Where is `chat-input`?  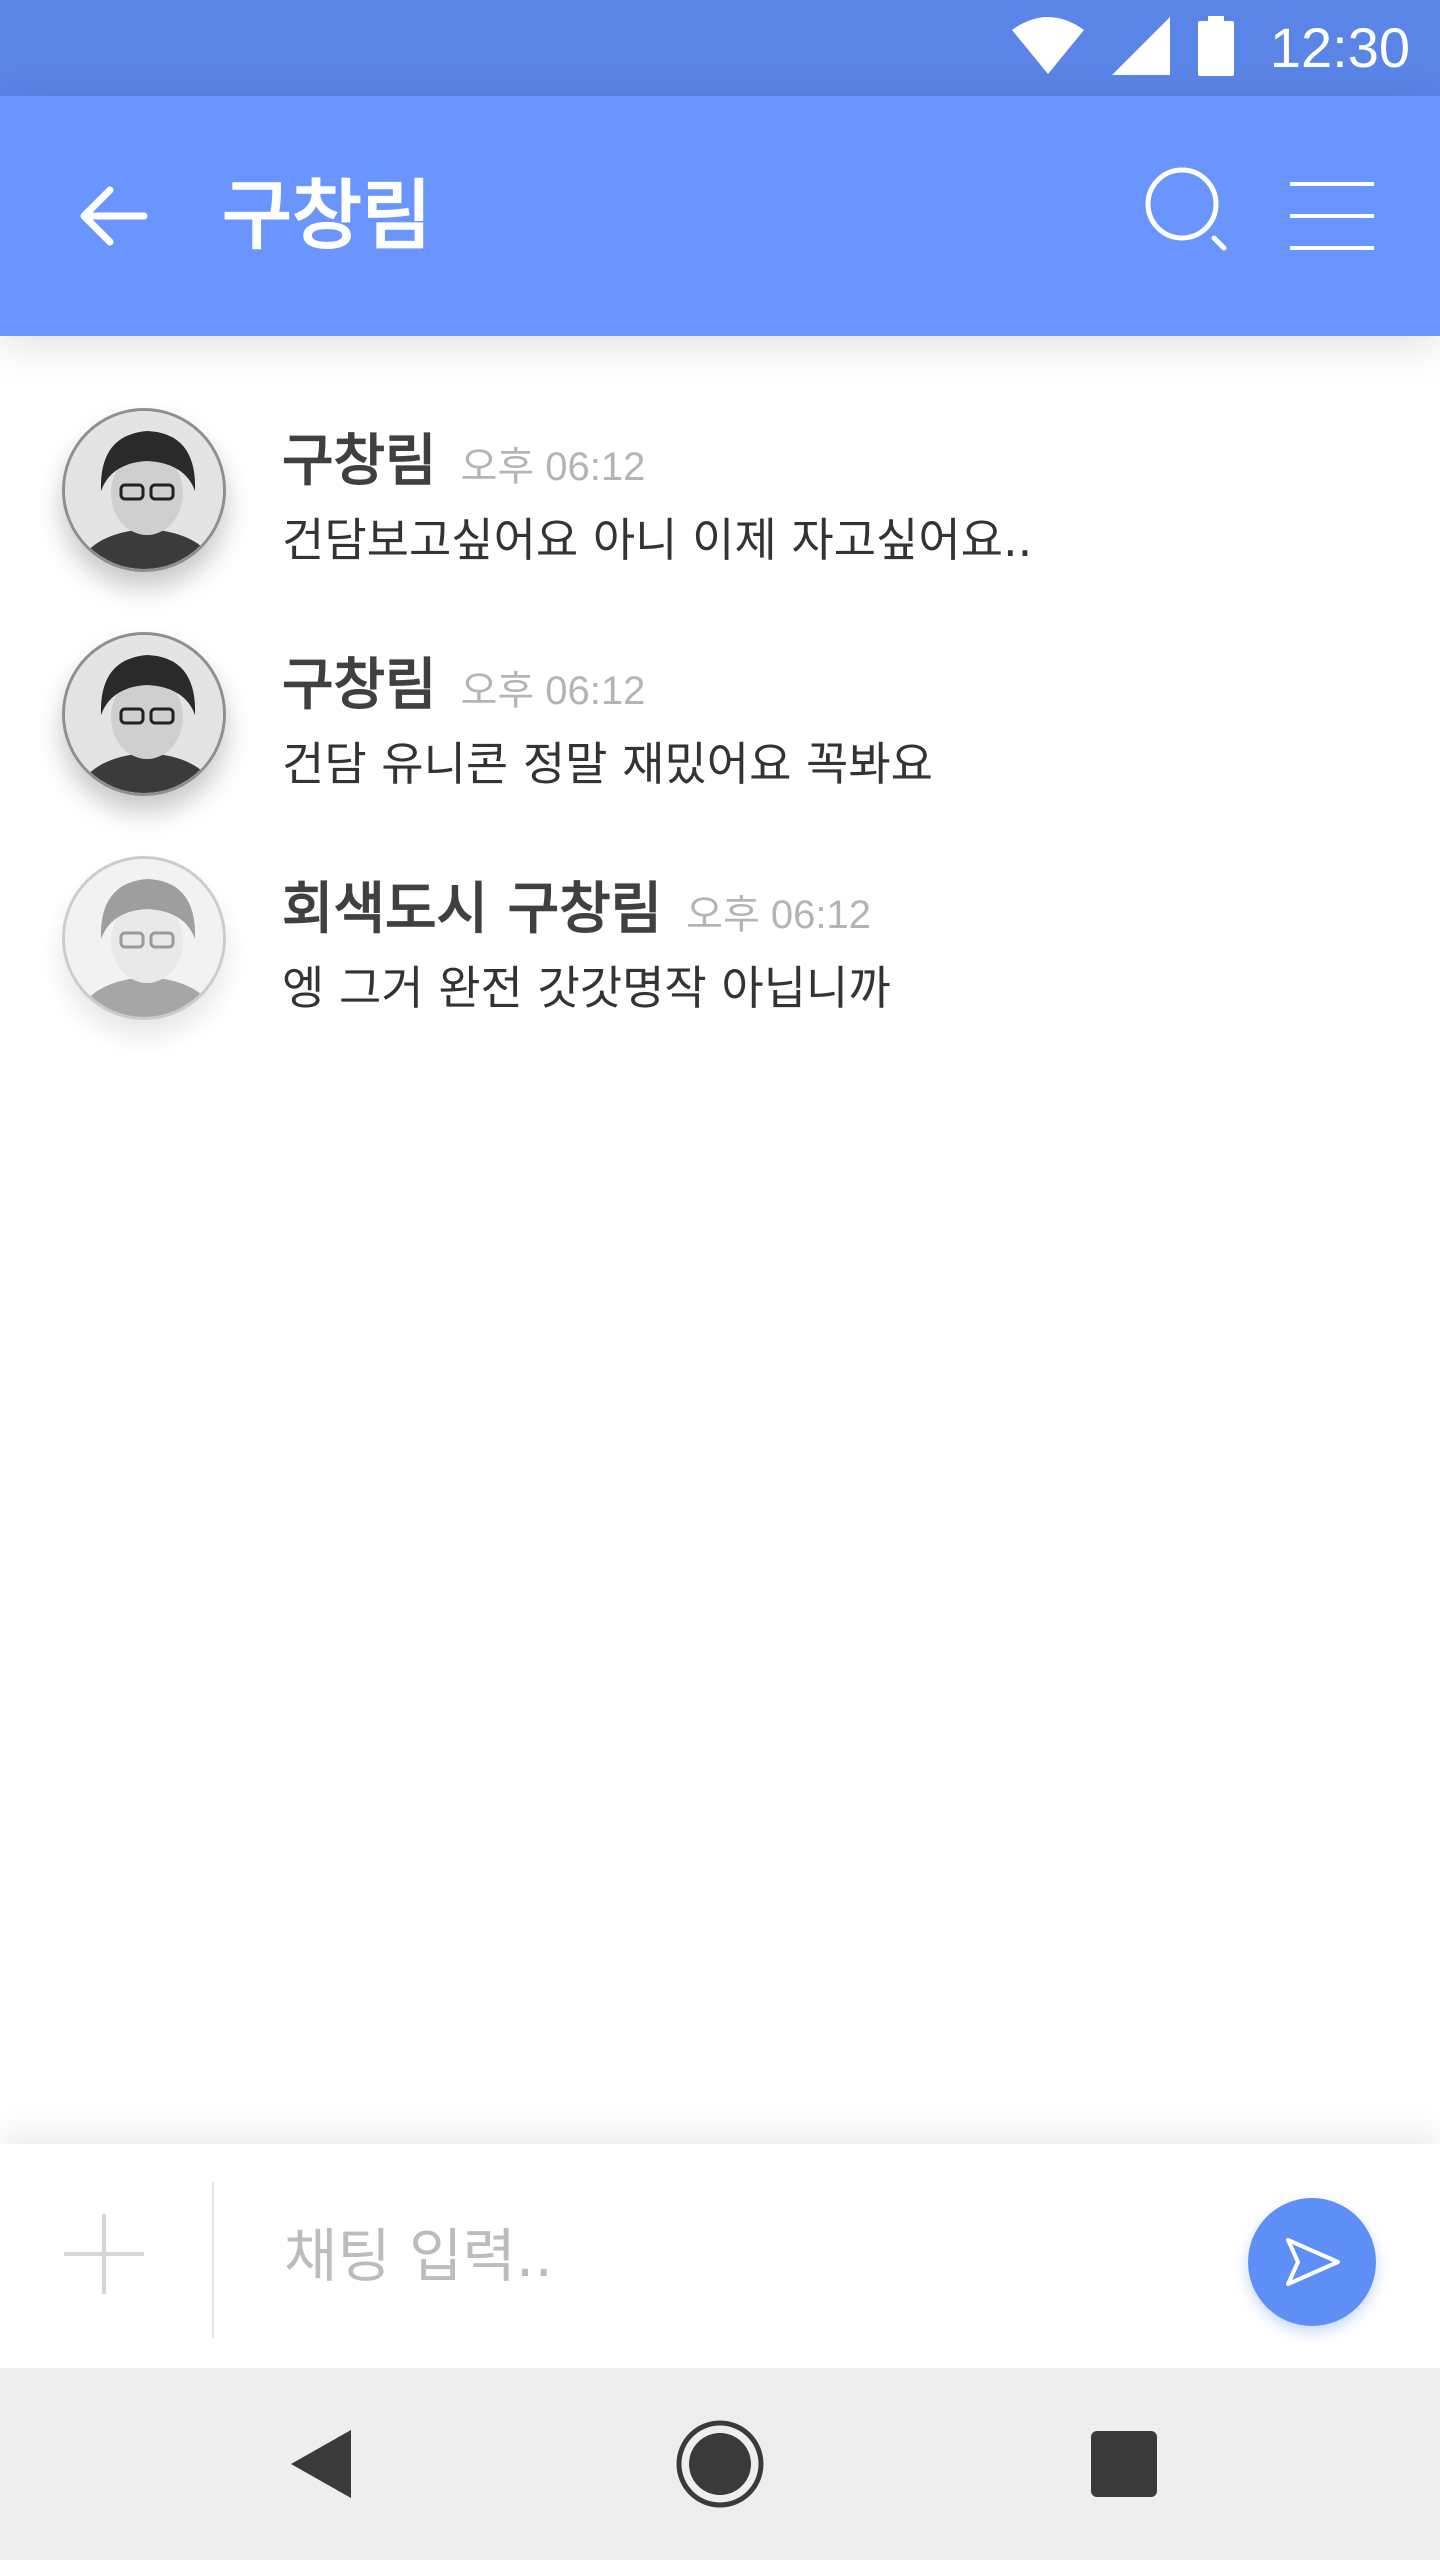 chat-input is located at coordinates (732, 2256).